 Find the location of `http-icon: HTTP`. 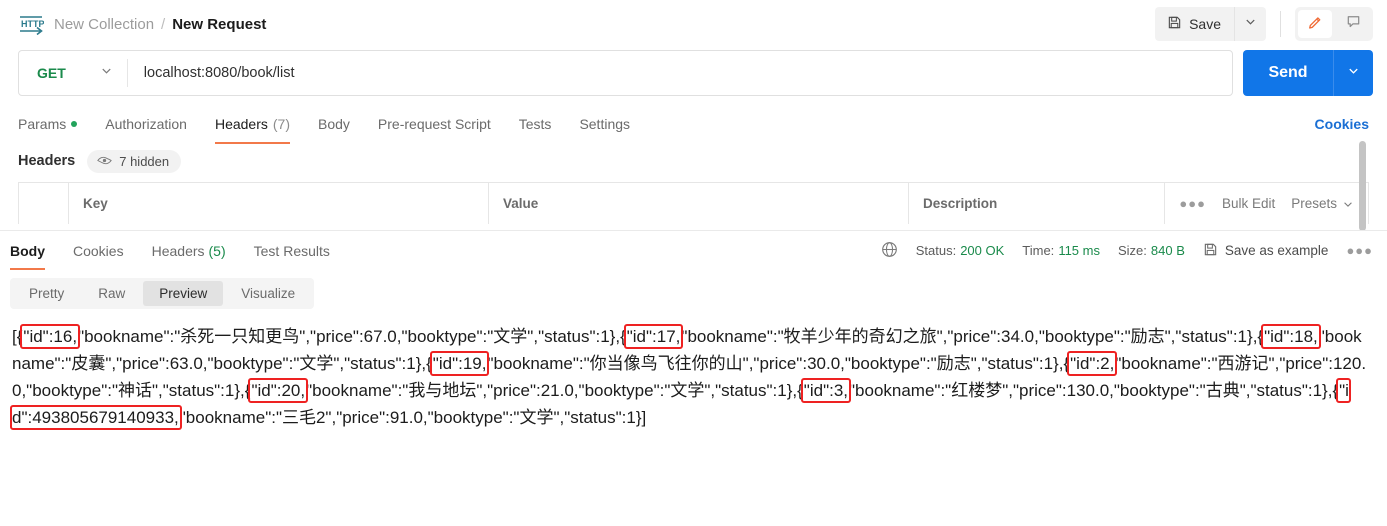

http-icon: HTTP is located at coordinates (31, 24).